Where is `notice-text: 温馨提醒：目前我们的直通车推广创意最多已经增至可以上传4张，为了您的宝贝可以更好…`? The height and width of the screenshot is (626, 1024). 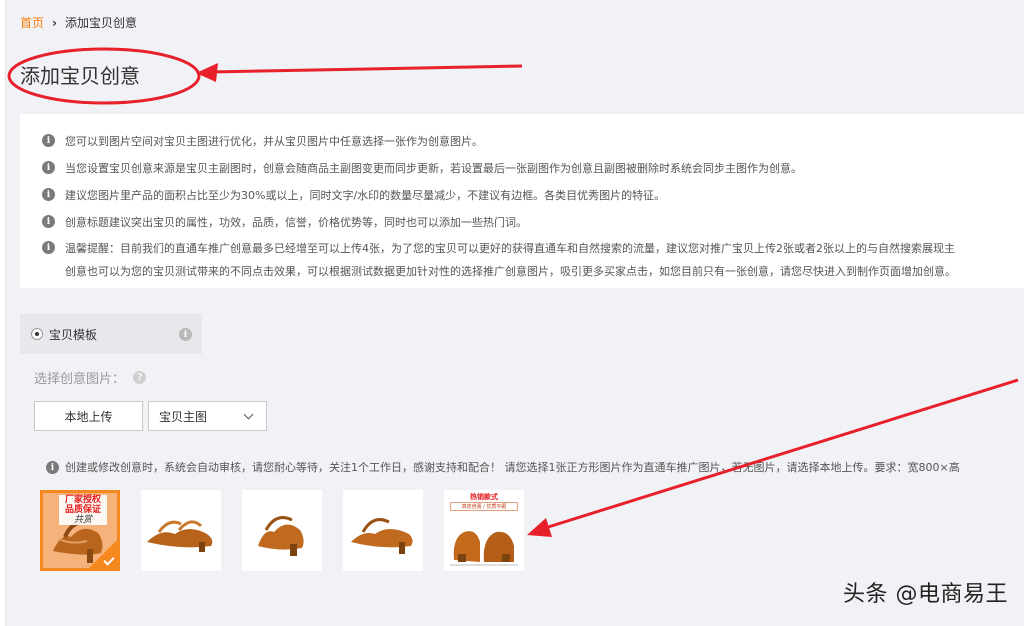
notice-text: 温馨提醒：目前我们的直通车推广创意最多已经增至可以上传4张，为了您的宝贝可以更好… is located at coordinates (510, 248).